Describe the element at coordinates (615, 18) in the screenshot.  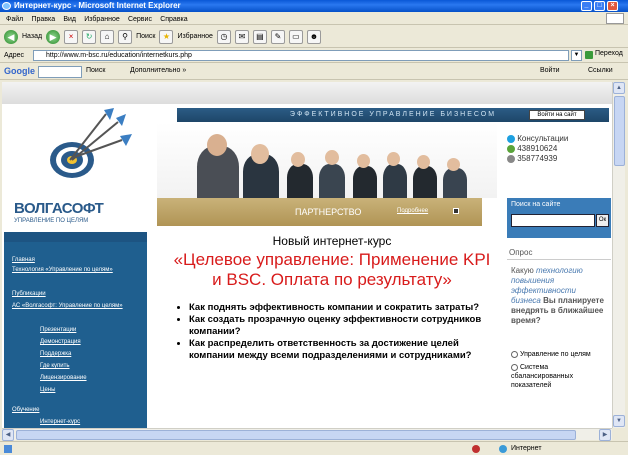
I see `windows-logo-icon` at that location.